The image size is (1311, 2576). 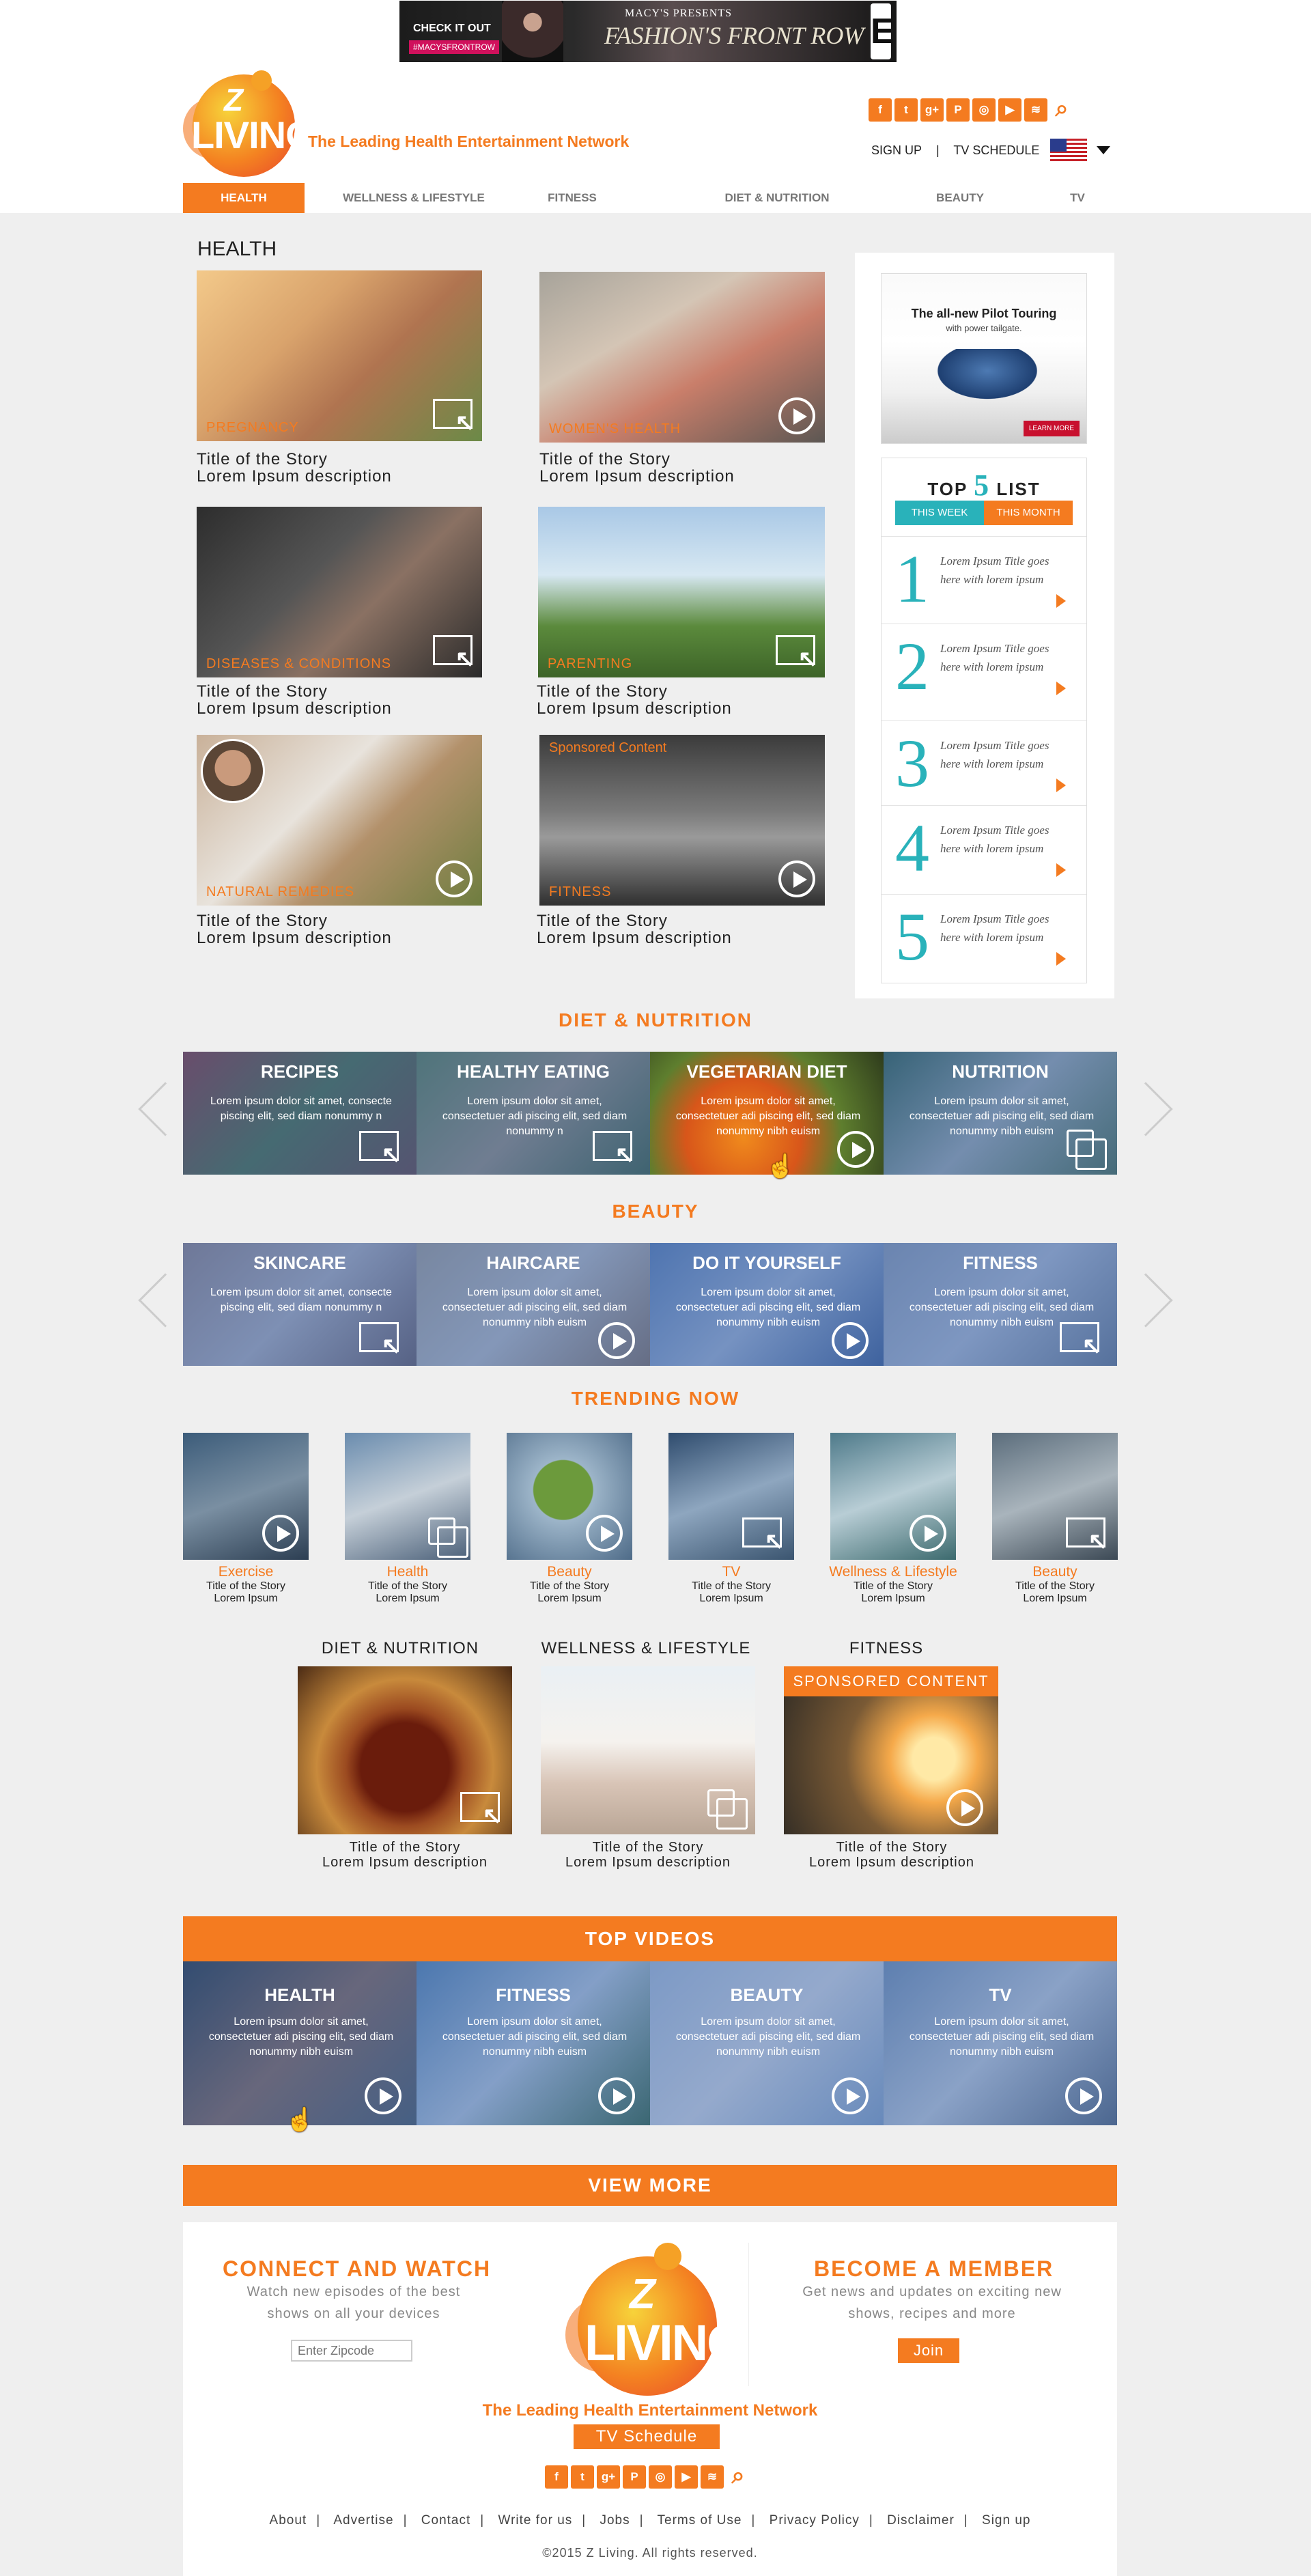 I want to click on footer-link-about: About, so click(x=288, y=2520).